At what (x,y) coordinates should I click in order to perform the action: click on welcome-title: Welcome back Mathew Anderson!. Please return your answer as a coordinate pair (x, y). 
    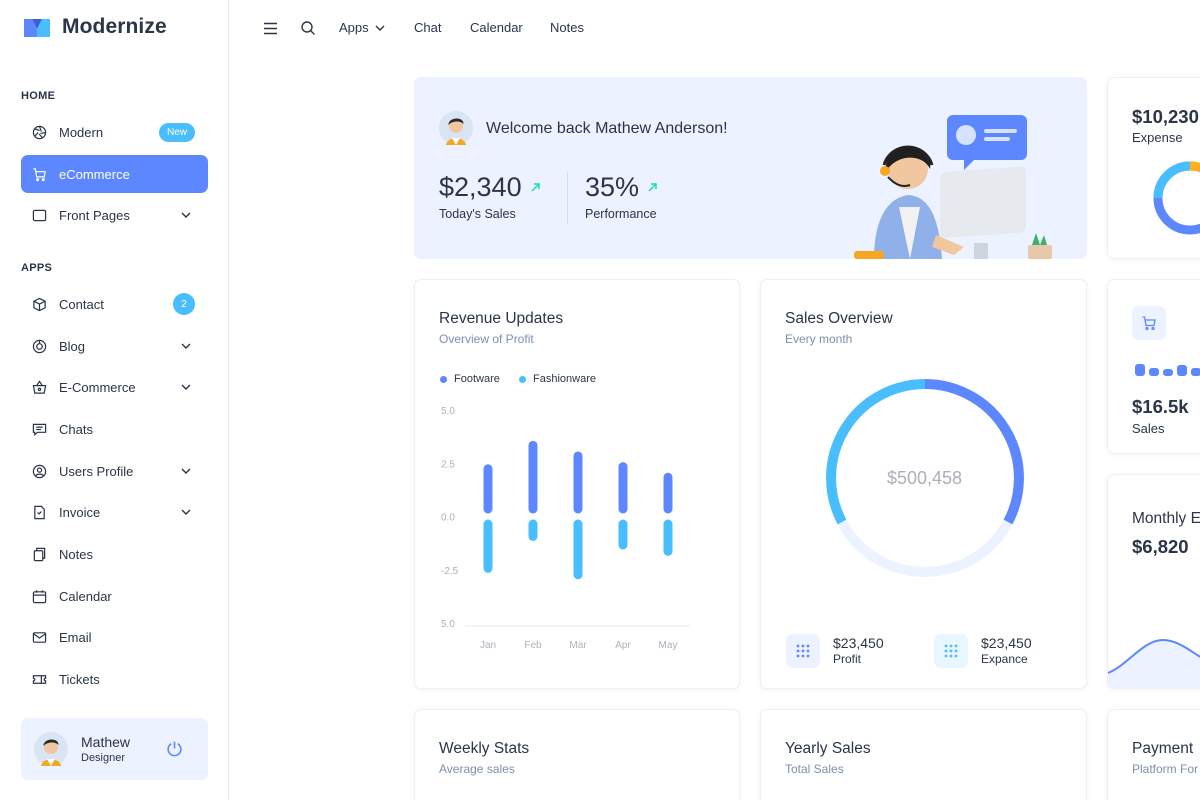
    Looking at the image, I should click on (607, 128).